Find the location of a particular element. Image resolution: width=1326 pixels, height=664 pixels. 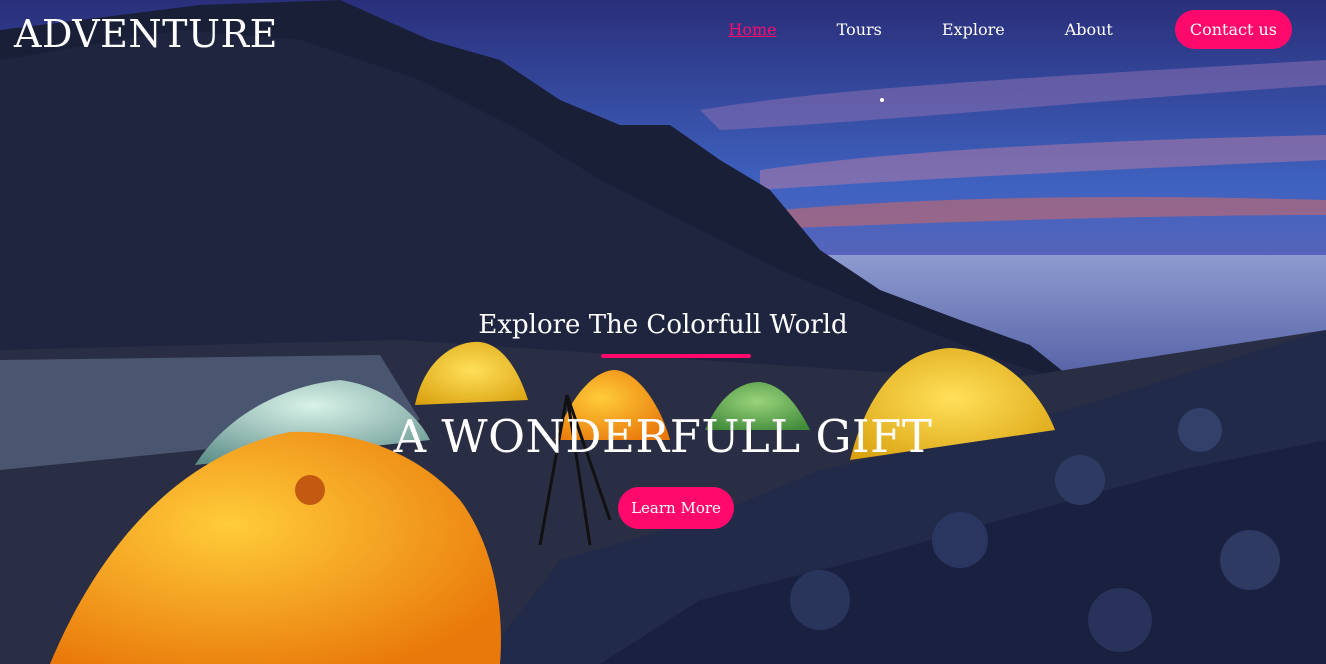

brand-logo: ADVENTURE is located at coordinates (146, 34).